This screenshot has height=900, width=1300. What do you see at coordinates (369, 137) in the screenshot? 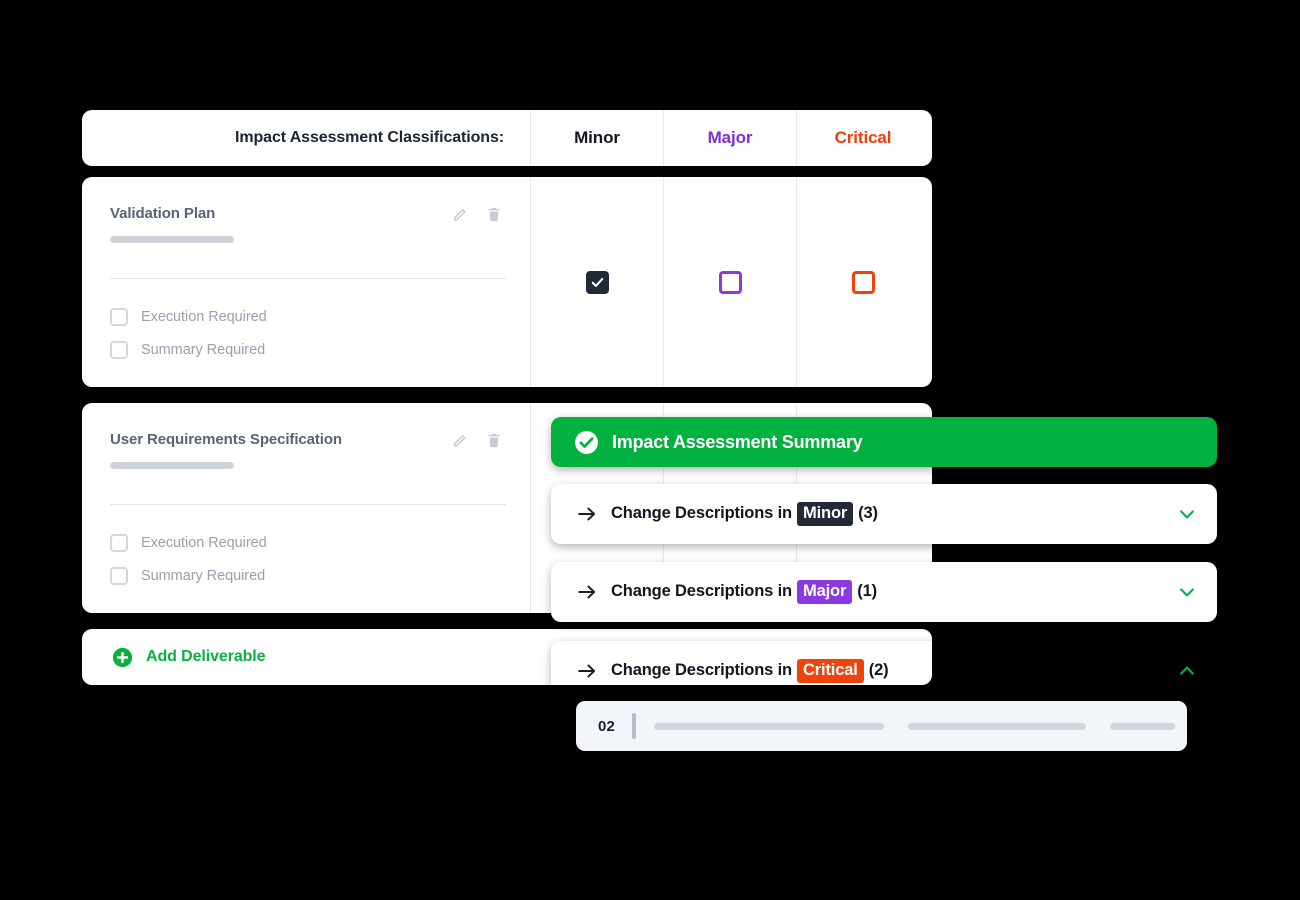
I see `classification-header-label: Impact Assessment Classifications:` at bounding box center [369, 137].